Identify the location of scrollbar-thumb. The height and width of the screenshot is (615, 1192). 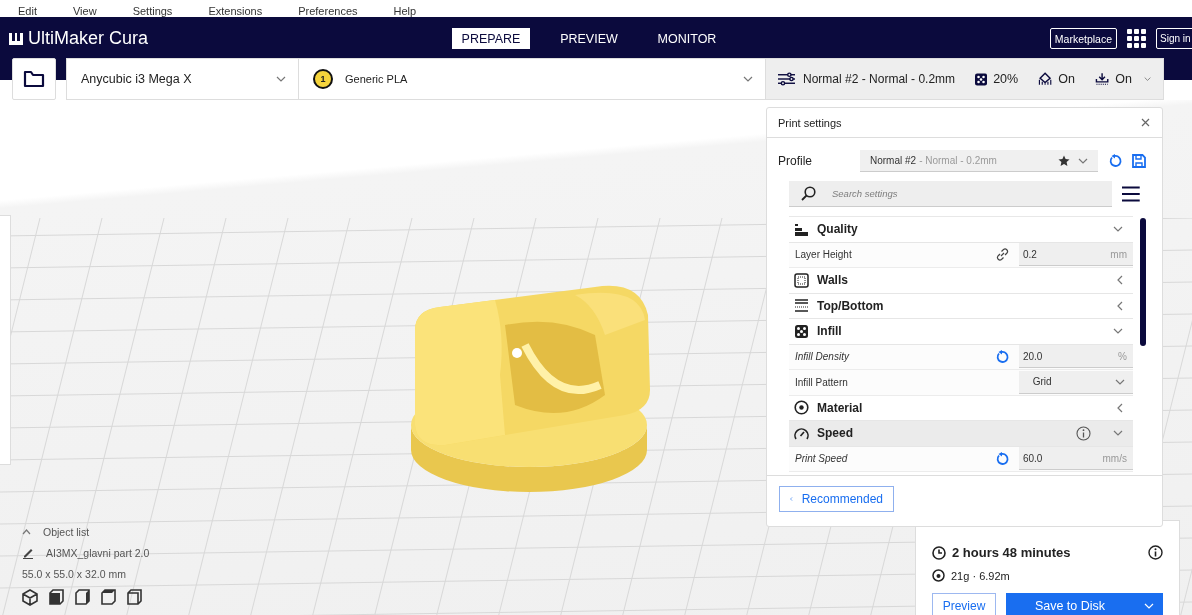
(1143, 282).